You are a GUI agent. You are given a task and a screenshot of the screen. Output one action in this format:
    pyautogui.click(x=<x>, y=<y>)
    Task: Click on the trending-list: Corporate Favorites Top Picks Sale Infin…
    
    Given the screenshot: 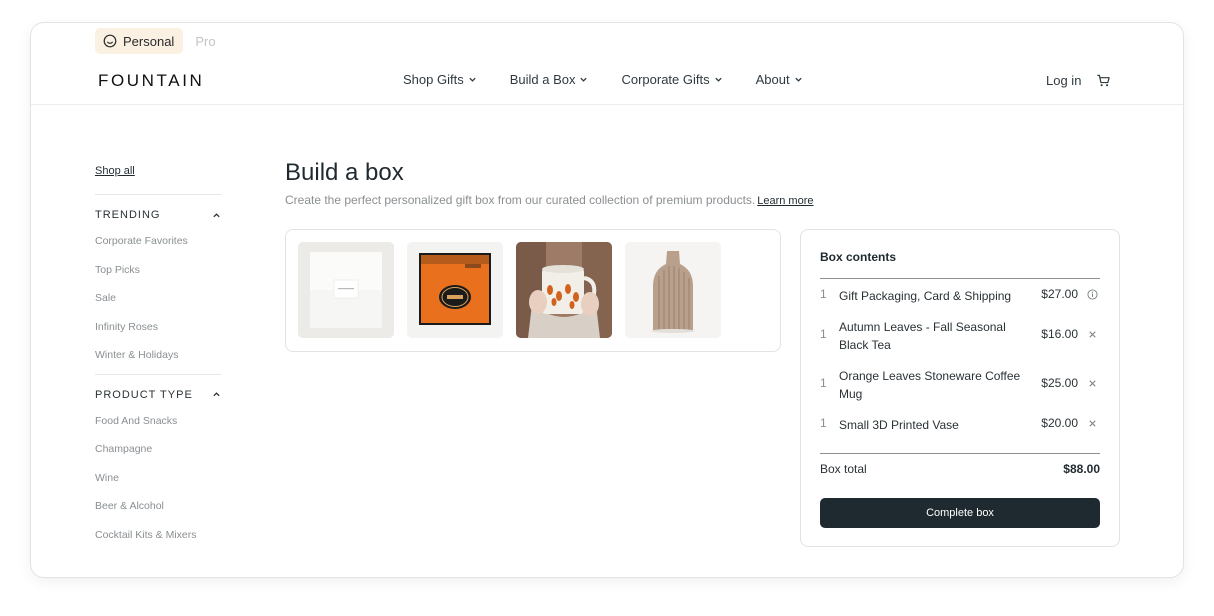 What is the action you would take?
    pyautogui.click(x=158, y=305)
    